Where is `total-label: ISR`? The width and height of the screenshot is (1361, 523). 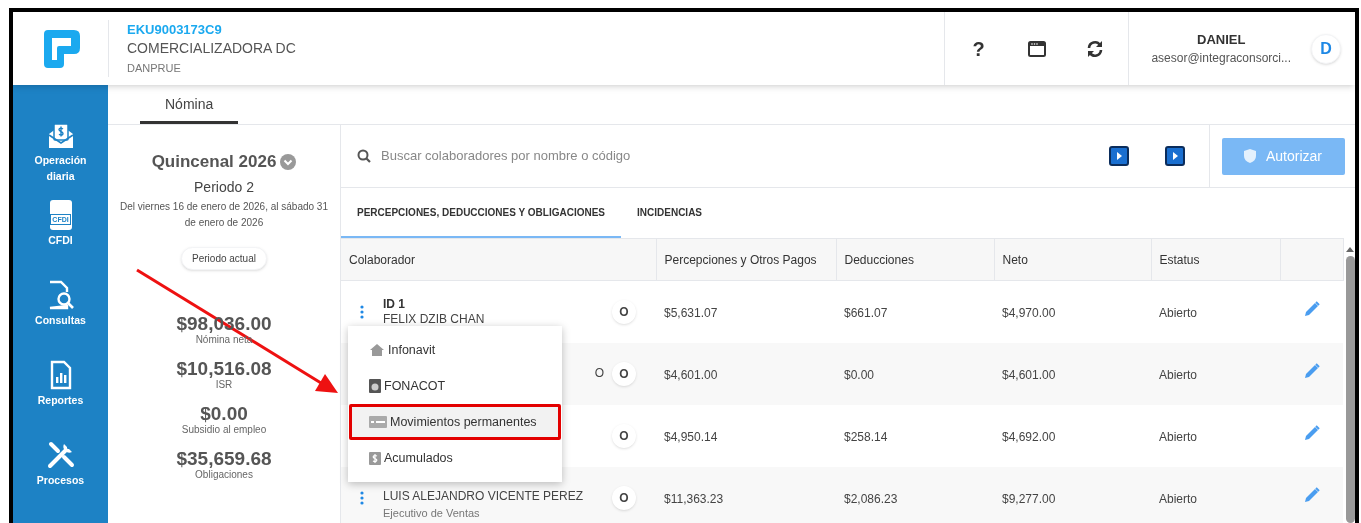 total-label: ISR is located at coordinates (224, 384).